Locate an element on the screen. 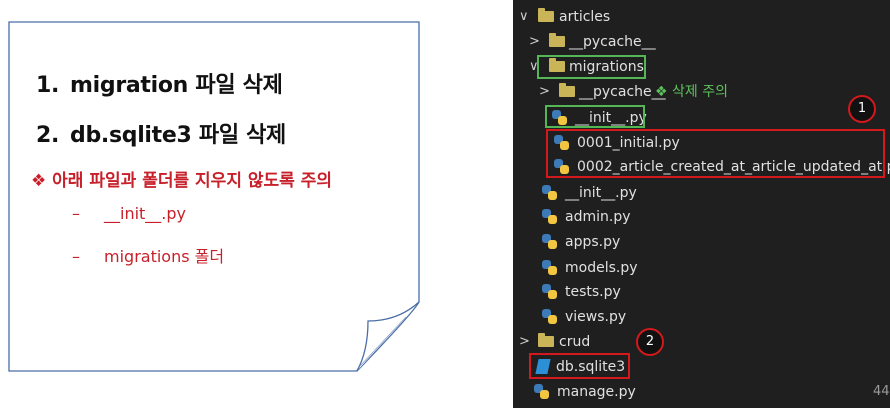  step-2-badge: 2 is located at coordinates (650, 342).